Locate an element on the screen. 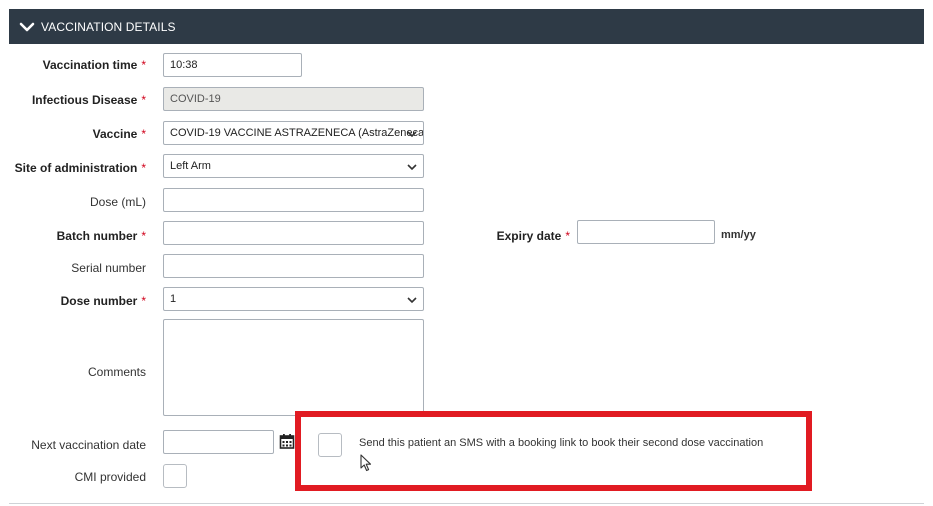 Image resolution: width=933 pixels, height=506 pixels. serial-number-input is located at coordinates (293, 266).